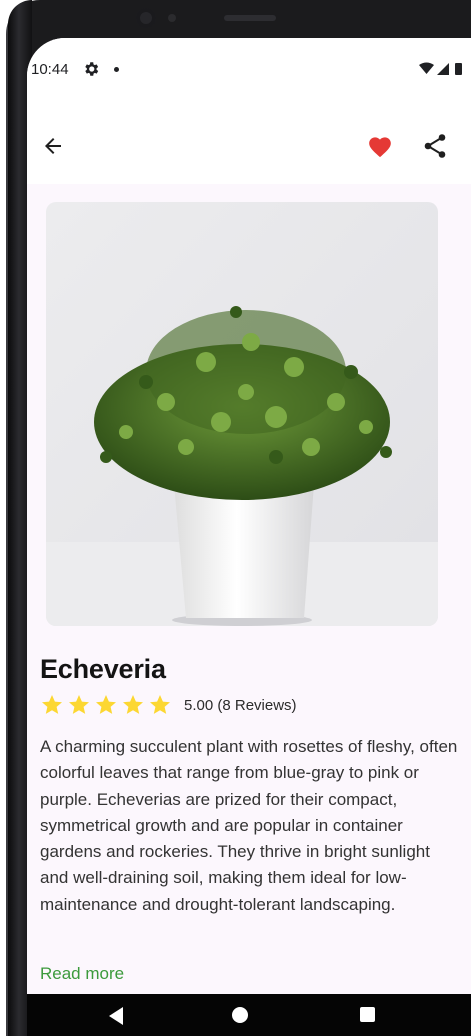 Image resolution: width=471 pixels, height=1036 pixels. I want to click on heart-icon, so click(380, 146).